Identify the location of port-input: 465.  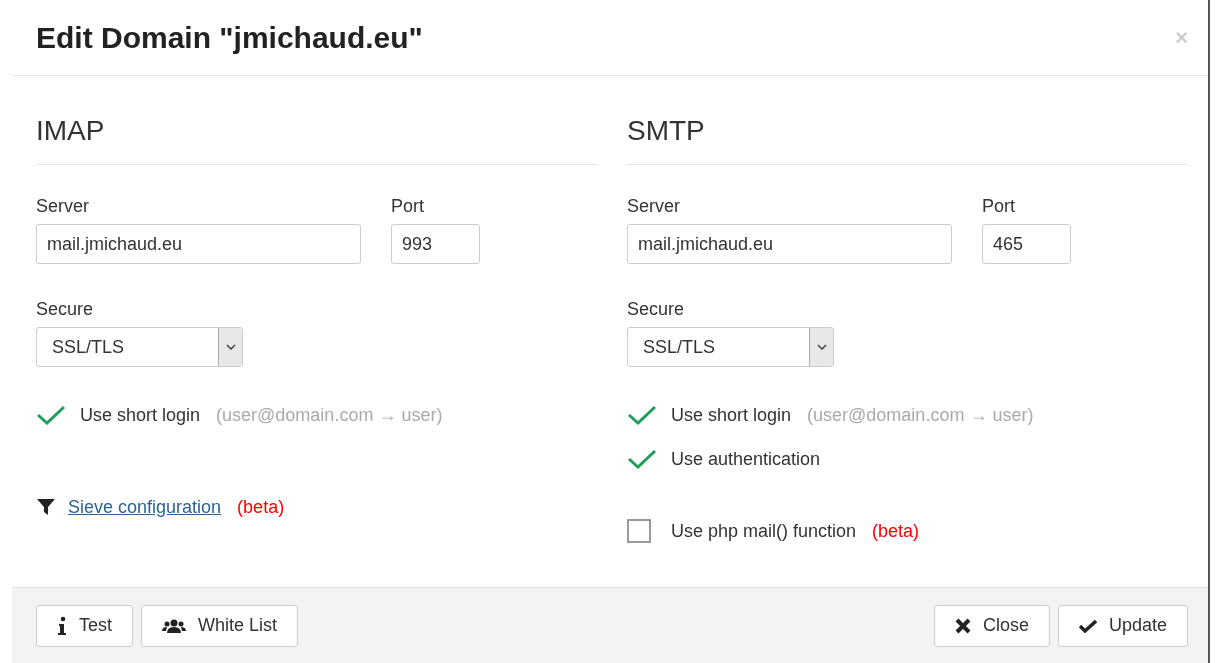
(1026, 244).